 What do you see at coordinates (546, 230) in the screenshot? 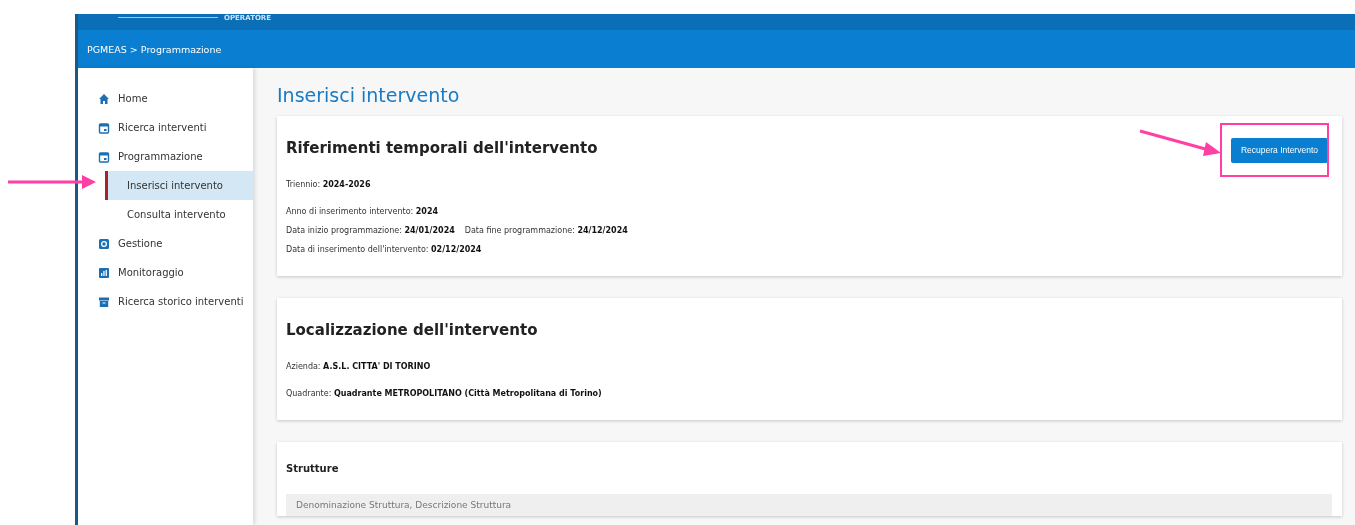
I see `info-text: Data fine programmazione: 24/12/2024` at bounding box center [546, 230].